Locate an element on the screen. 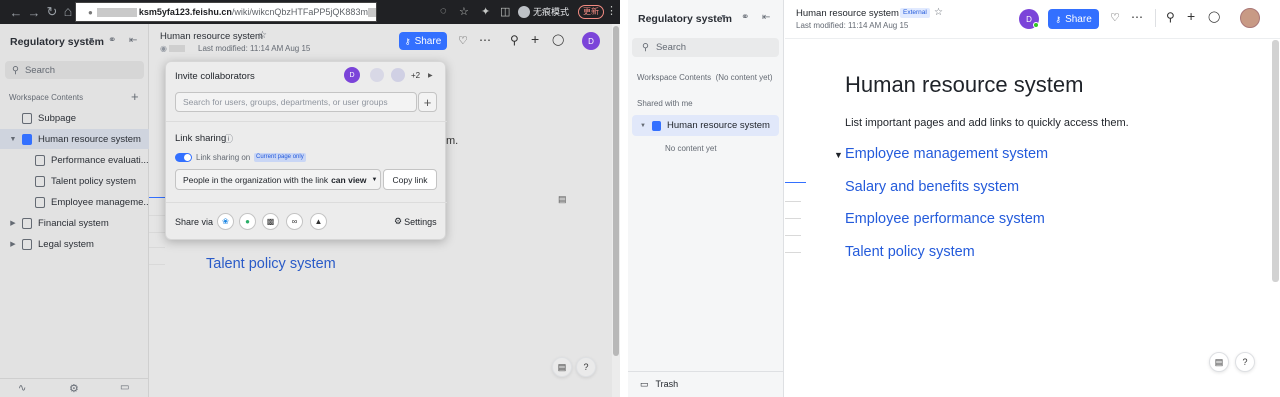  back-icon: ← is located at coordinates (16, 12).